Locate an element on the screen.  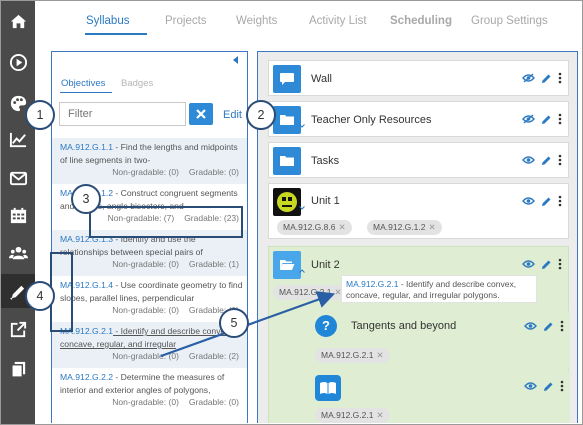
callout-5: 5 is located at coordinates (234, 323).